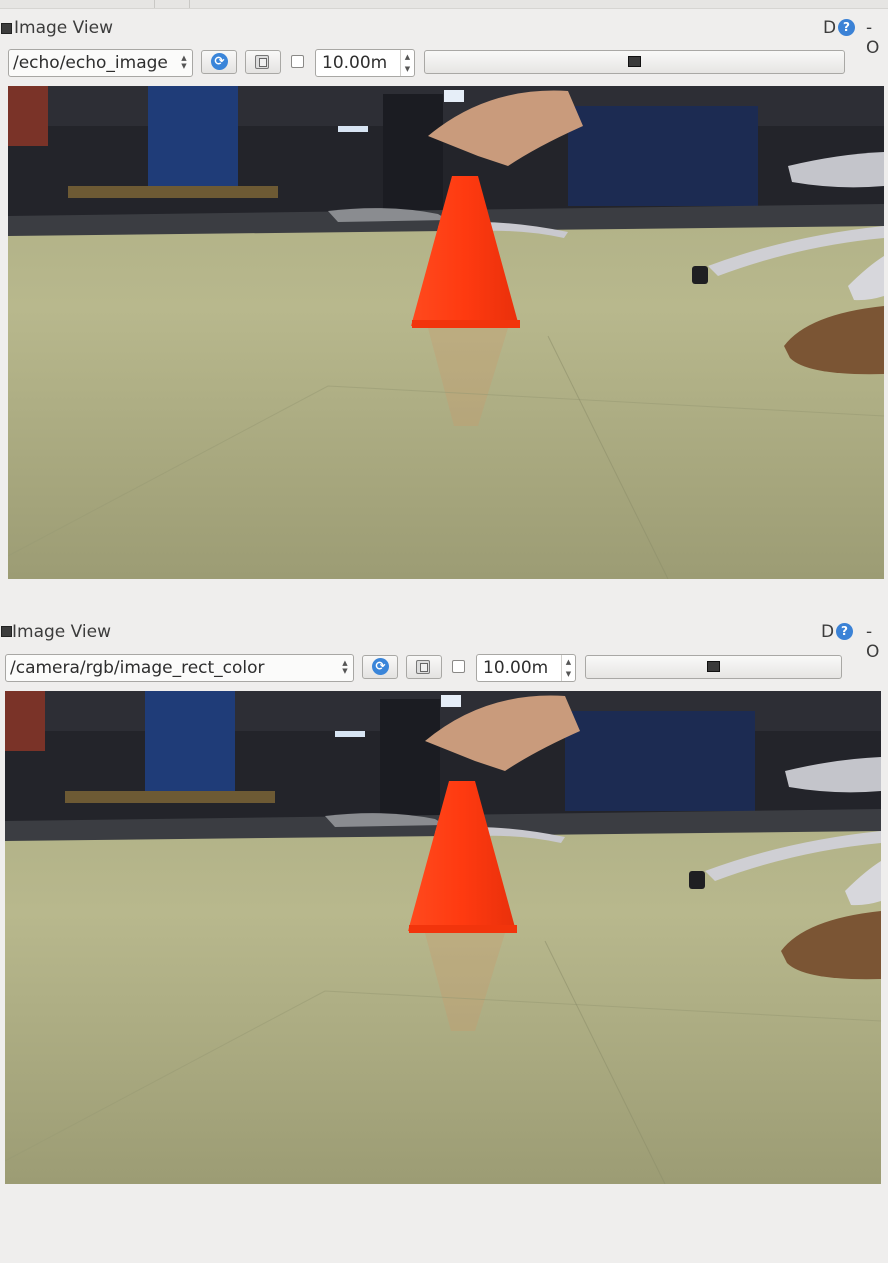 The width and height of the screenshot is (888, 1263). What do you see at coordinates (444, 4) in the screenshot?
I see `top-strip` at bounding box center [444, 4].